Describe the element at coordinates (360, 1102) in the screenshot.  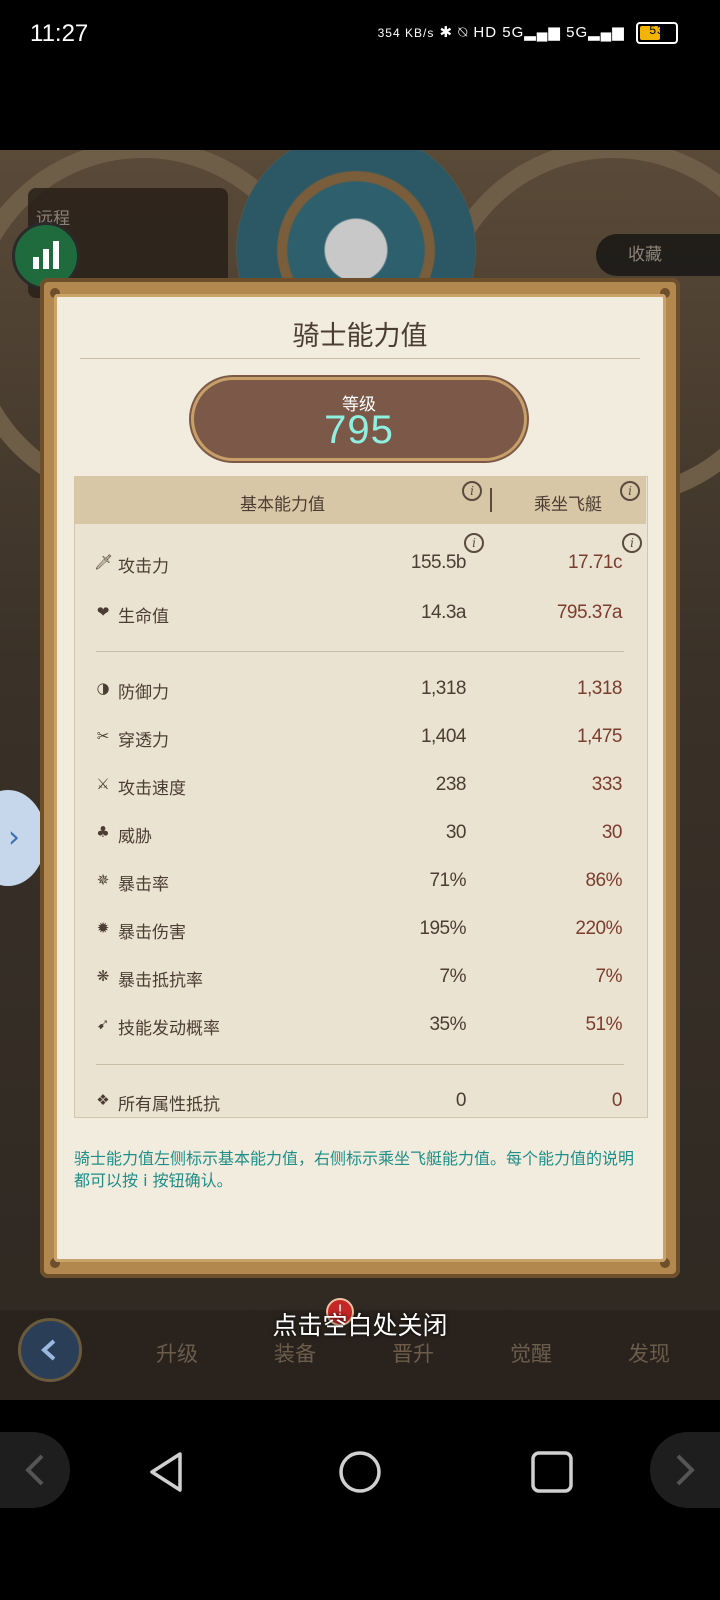
I see `stat-row-all-resist: ❖ 所有属性抵抗 0 0` at that location.